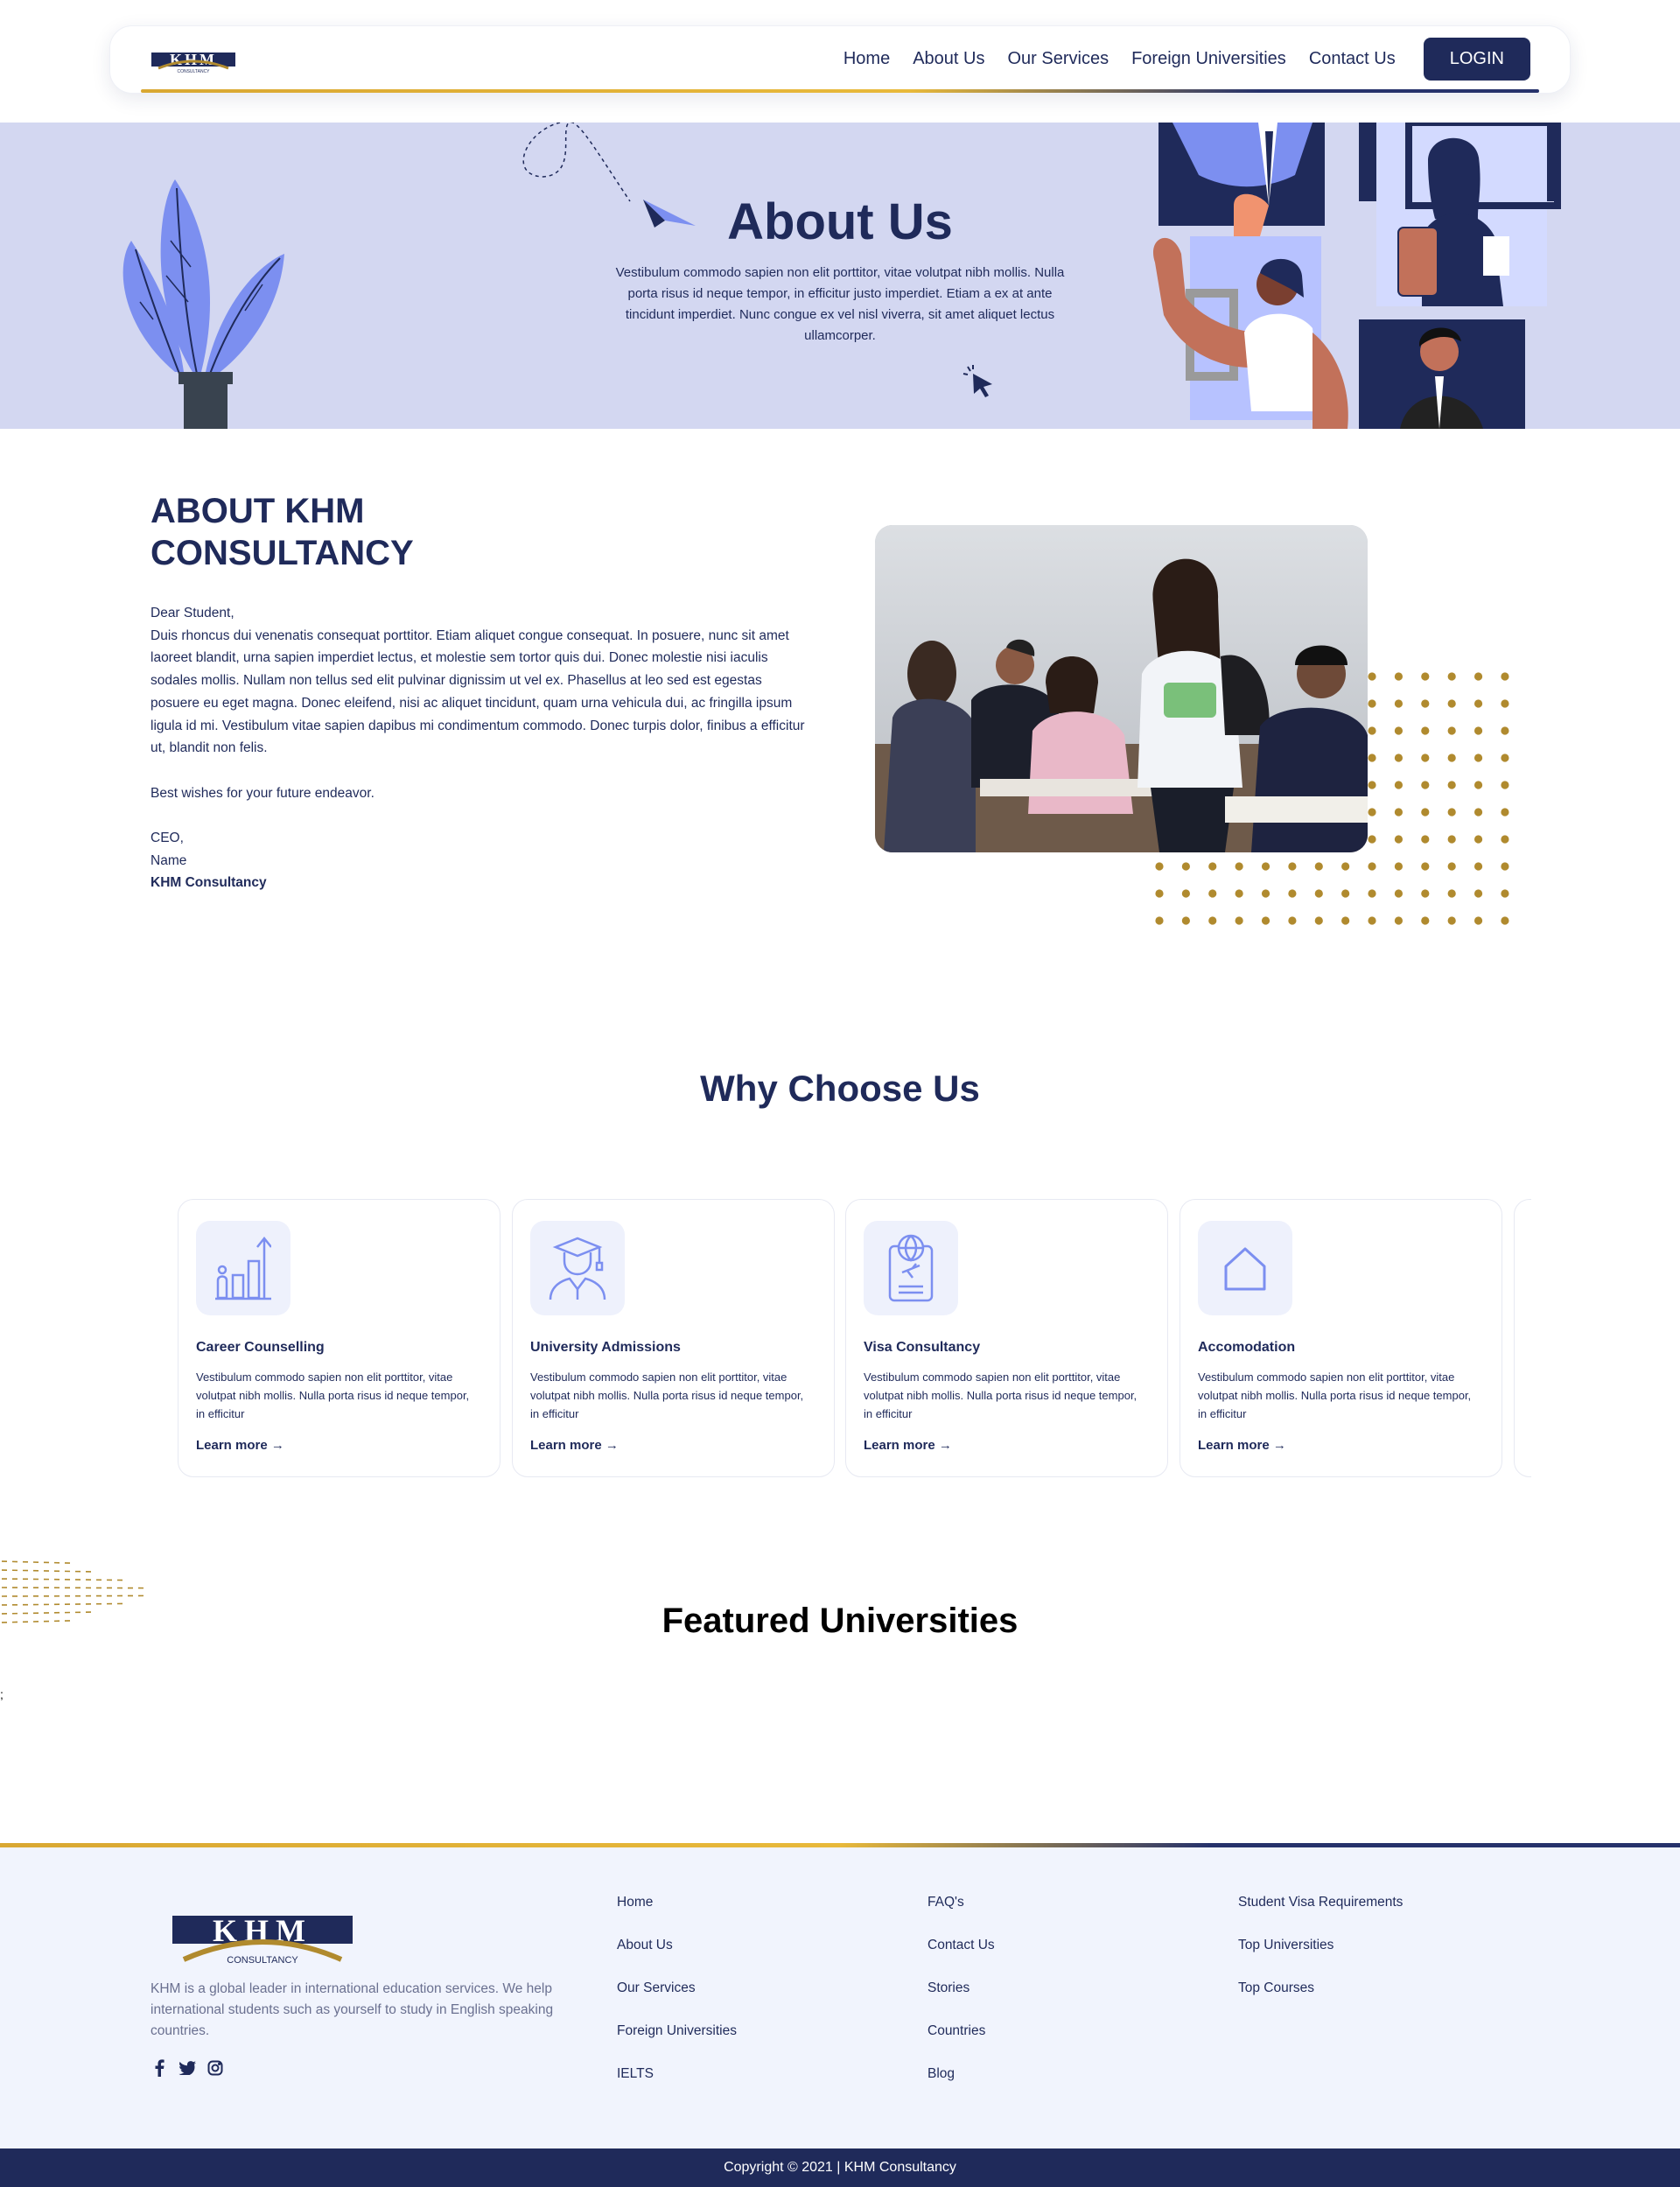 The width and height of the screenshot is (1680, 2187). I want to click on stray-text: ;, so click(2, 1694).